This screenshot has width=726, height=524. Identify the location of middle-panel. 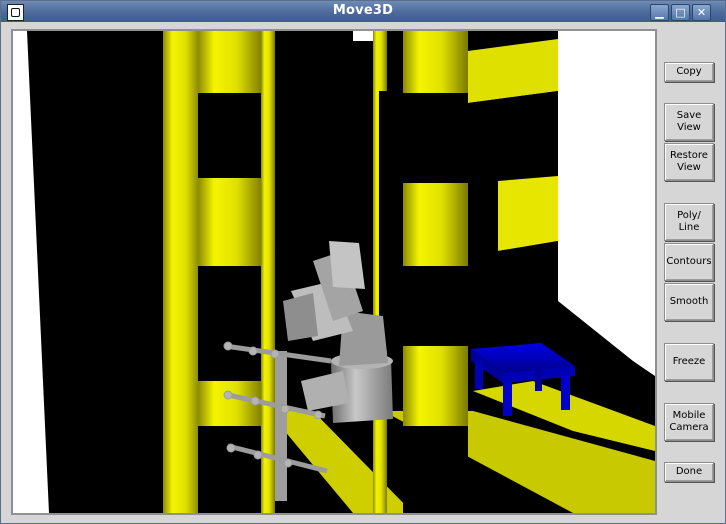
(381, 272).